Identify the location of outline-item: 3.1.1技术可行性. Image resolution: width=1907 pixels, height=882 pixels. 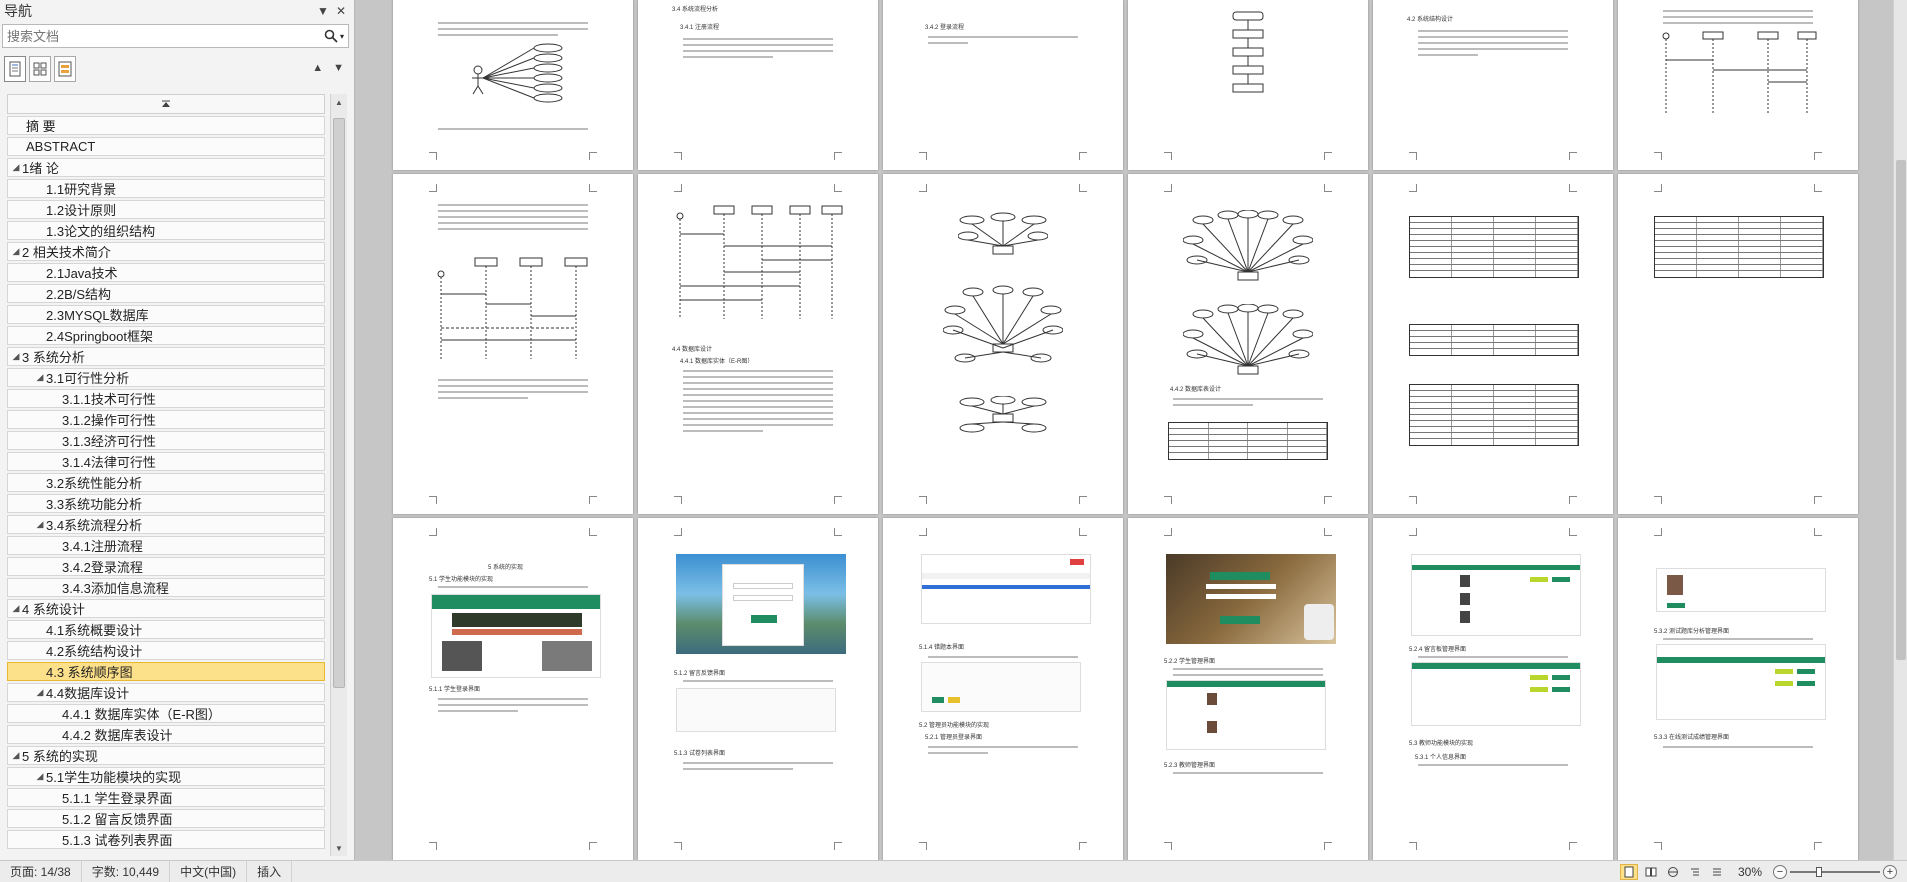
(166, 398).